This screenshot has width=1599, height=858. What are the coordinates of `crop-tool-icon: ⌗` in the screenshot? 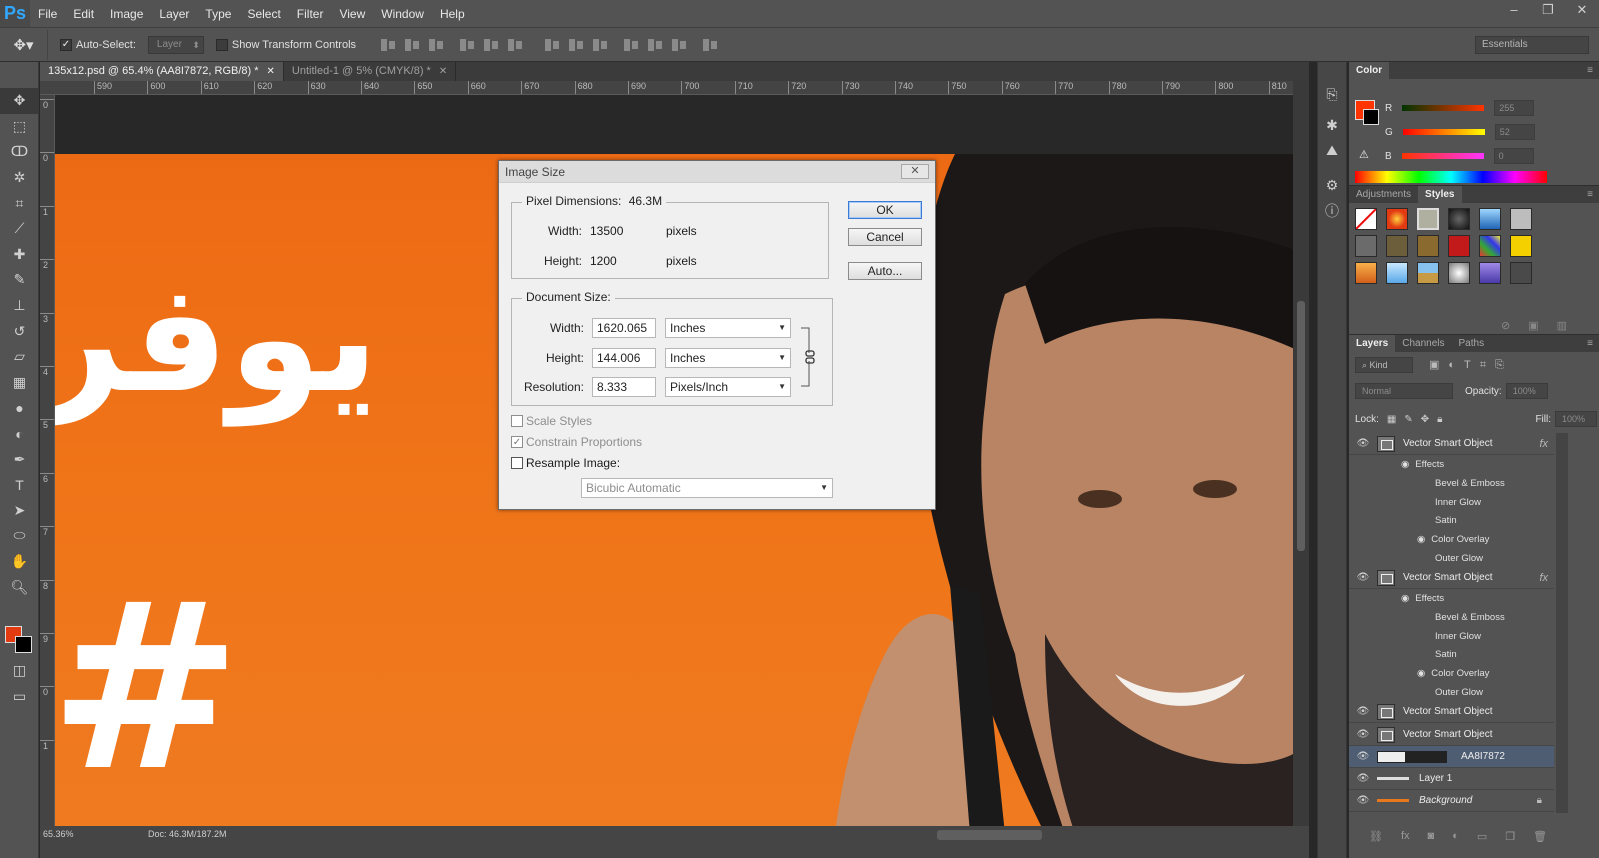 It's located at (19, 203).